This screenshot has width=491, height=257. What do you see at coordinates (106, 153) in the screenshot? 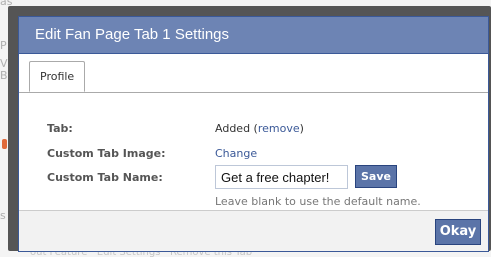
I see `custom-image-label: Custom Tab Image:` at bounding box center [106, 153].